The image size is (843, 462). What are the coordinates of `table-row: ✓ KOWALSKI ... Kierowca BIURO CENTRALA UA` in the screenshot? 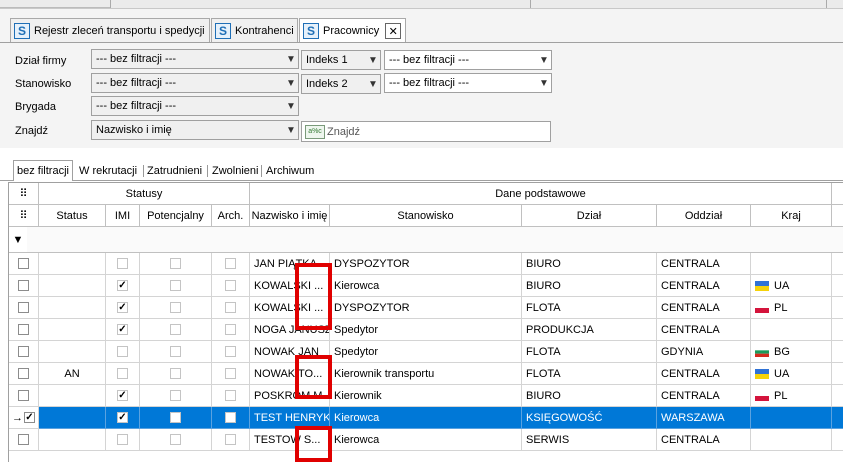 It's located at (426, 286).